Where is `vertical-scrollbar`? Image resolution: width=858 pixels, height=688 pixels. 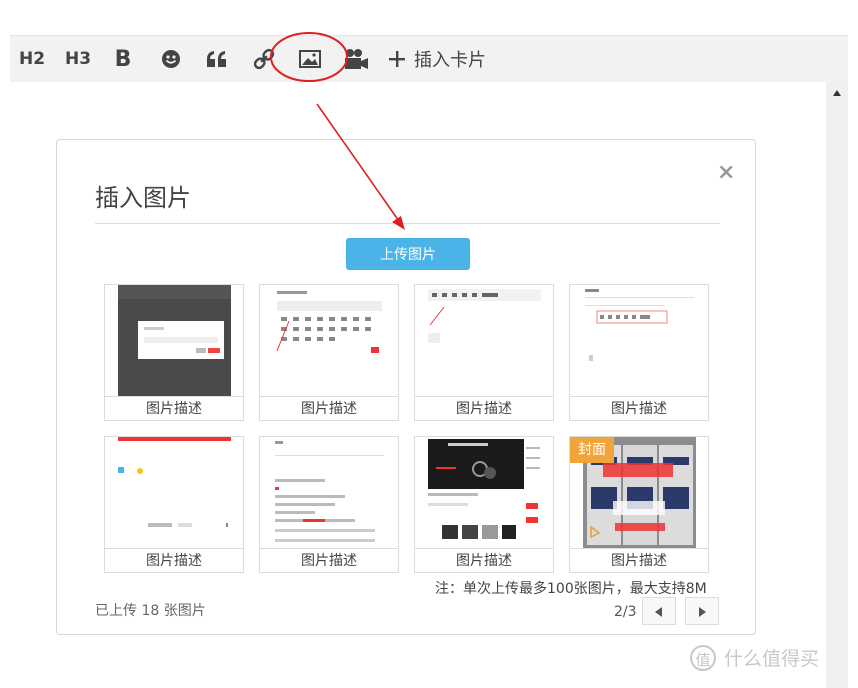
vertical-scrollbar is located at coordinates (837, 385).